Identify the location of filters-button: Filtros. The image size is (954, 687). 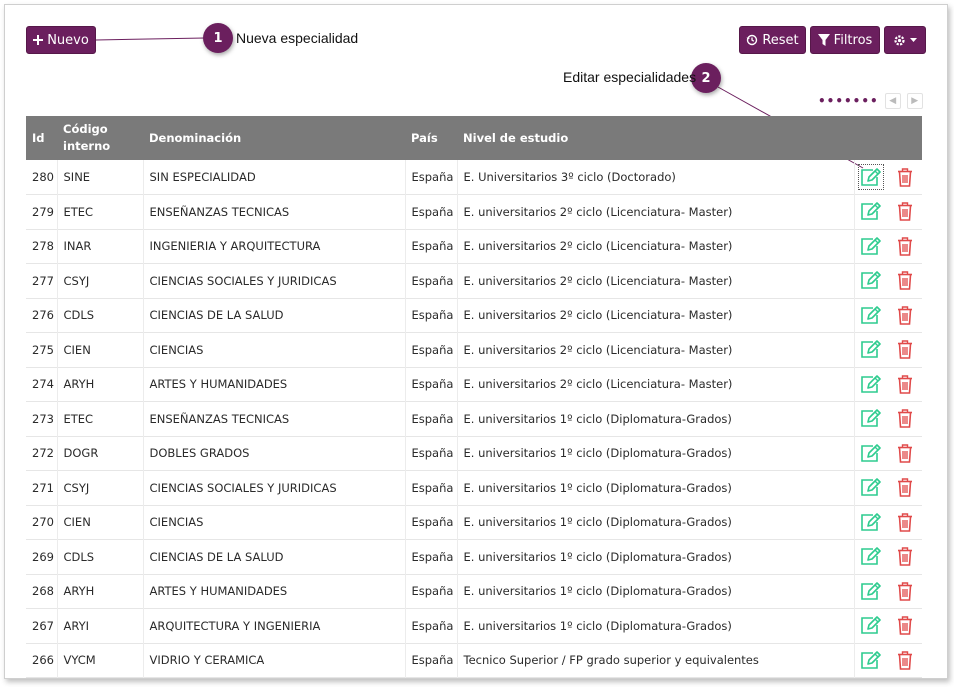
(845, 40).